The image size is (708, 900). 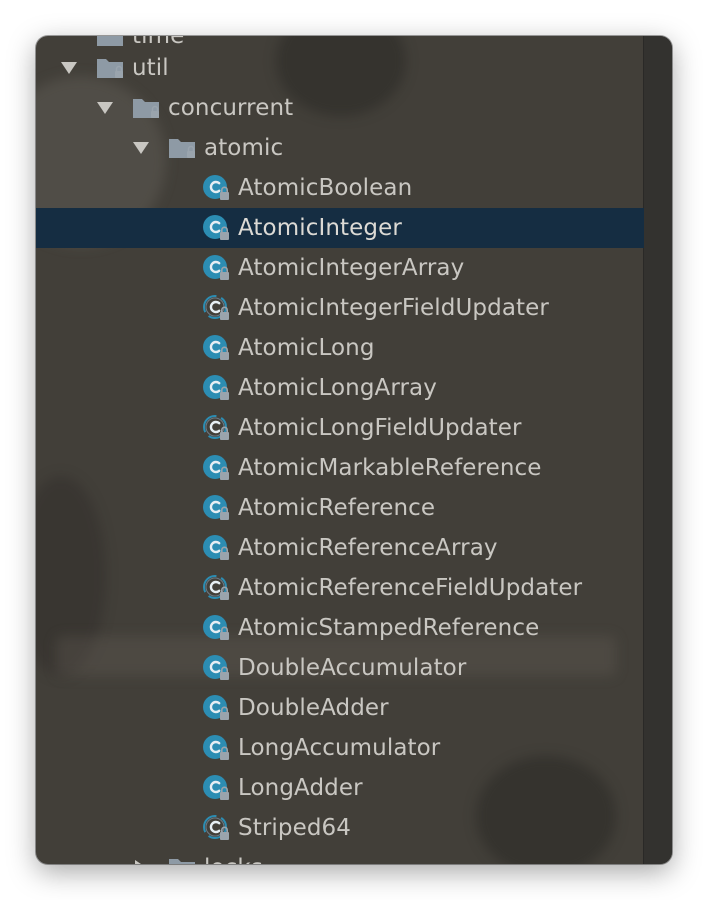 What do you see at coordinates (351, 268) in the screenshot?
I see `tree-node-label: AtomicIntegerArray` at bounding box center [351, 268].